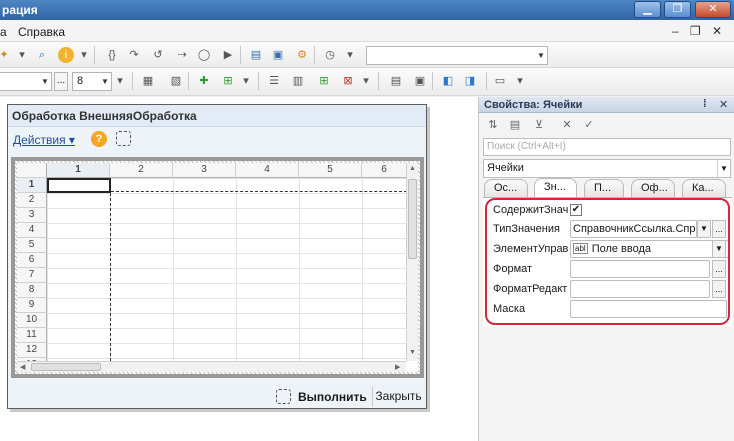 The image size is (734, 441). Describe the element at coordinates (677, 9) in the screenshot. I see `maximize-button: ❐` at that location.